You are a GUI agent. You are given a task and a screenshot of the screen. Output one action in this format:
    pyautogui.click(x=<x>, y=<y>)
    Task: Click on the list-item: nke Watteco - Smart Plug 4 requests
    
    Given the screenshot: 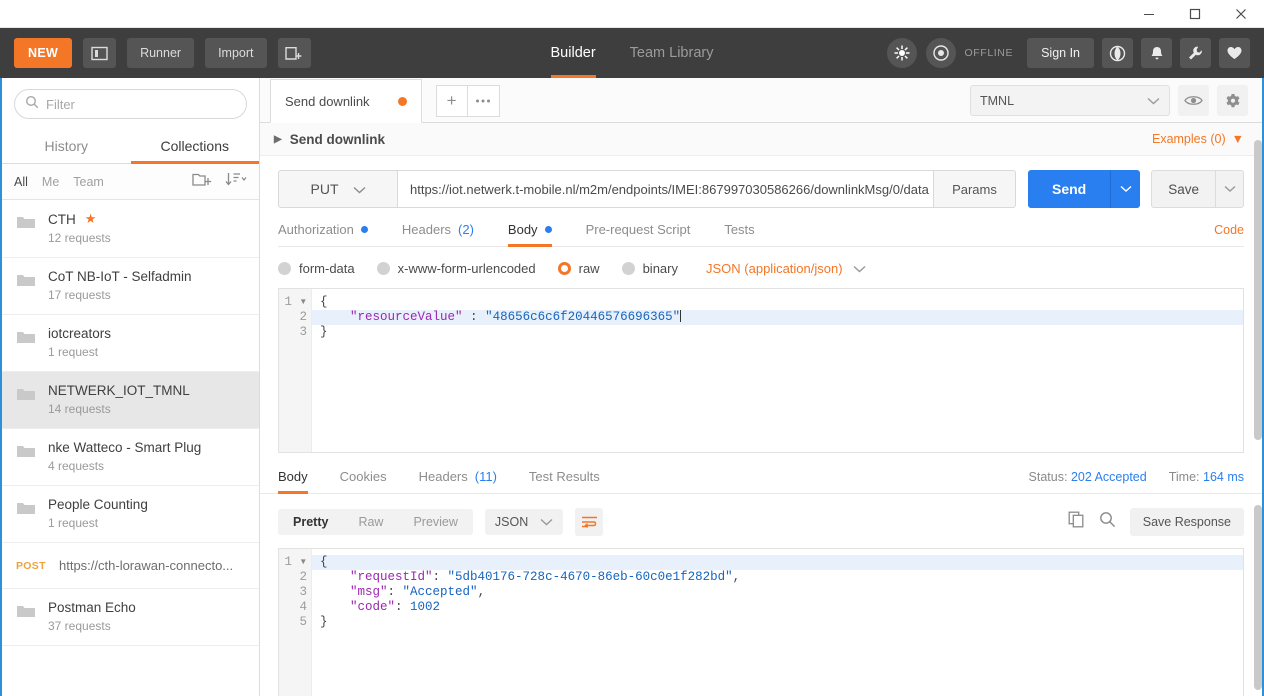 What is the action you would take?
    pyautogui.click(x=130, y=457)
    